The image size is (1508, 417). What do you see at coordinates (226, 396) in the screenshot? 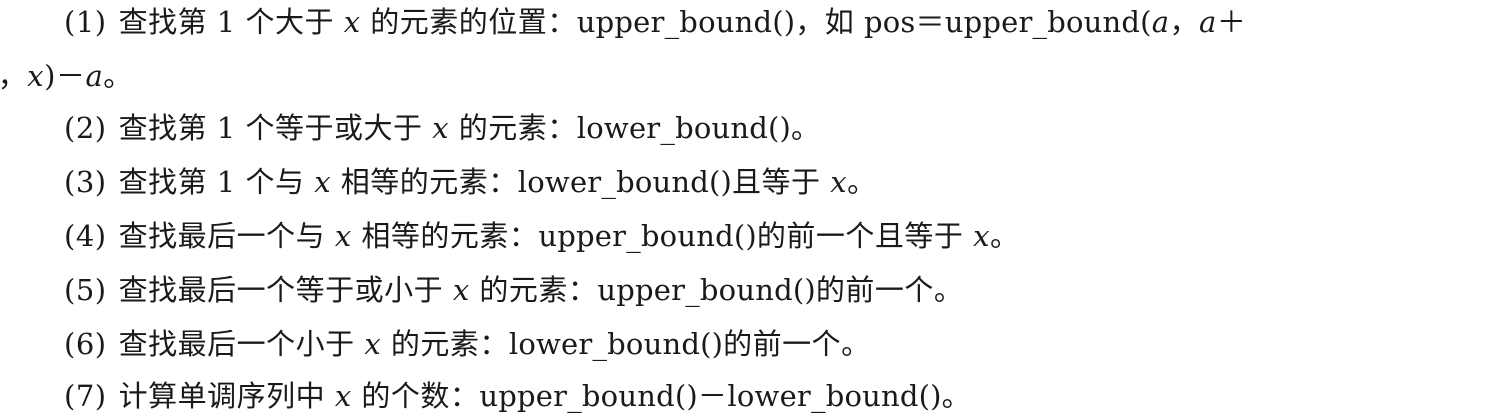
I see `text: 计算单调序列中` at bounding box center [226, 396].